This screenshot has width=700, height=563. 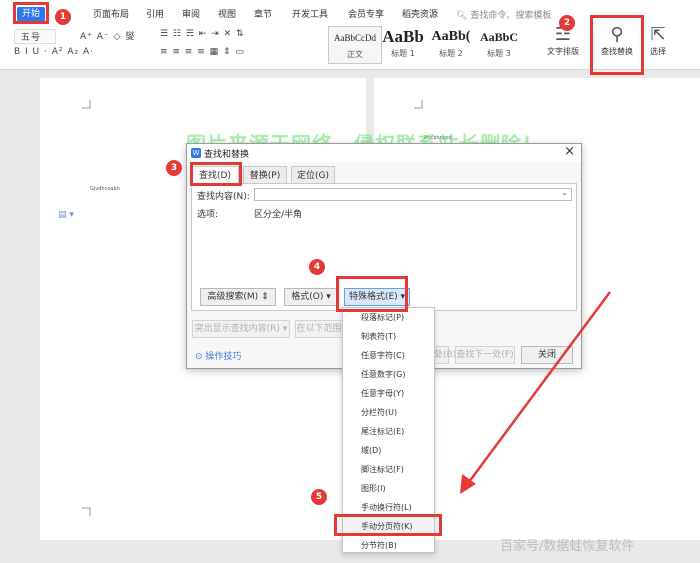 I want to click on text-layout-label: 文字排版, so click(x=563, y=51).